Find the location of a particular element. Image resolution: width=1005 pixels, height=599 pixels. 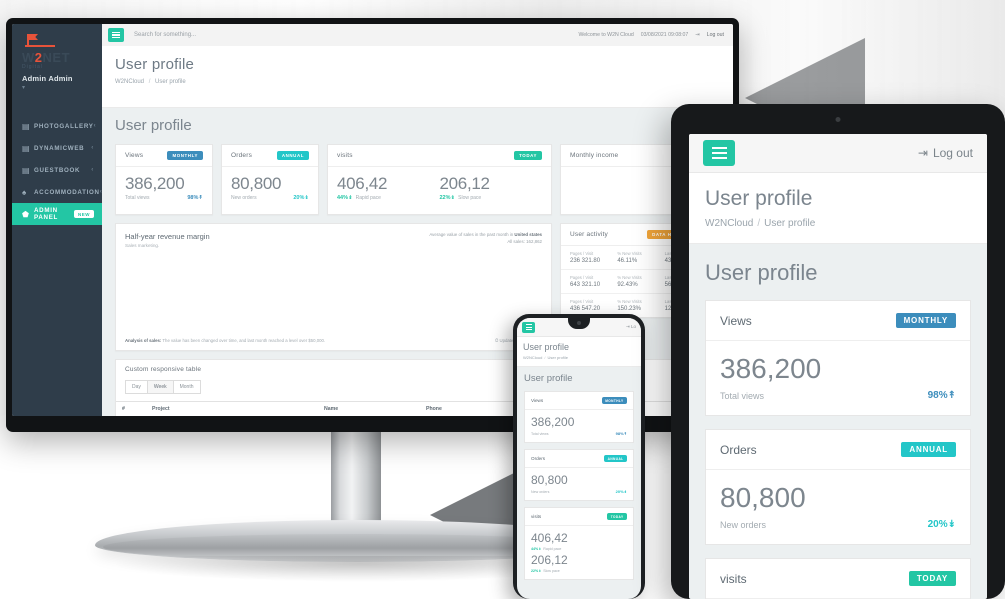

logout-icon: ⇥ is located at coordinates (697, 35).